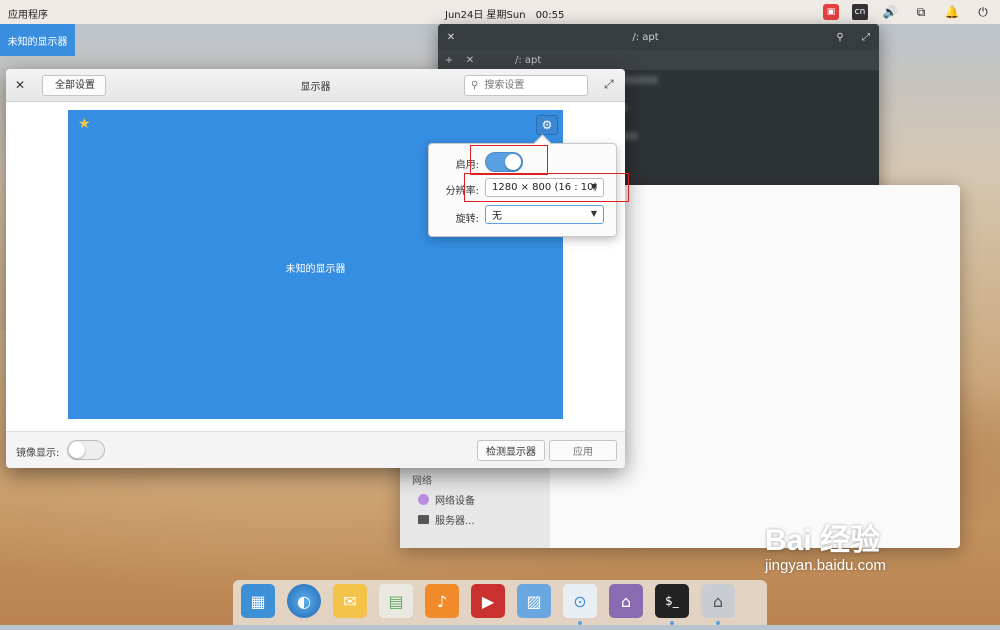  What do you see at coordinates (823, 540) in the screenshot?
I see `watermark-logo-text: Bai 经验` at bounding box center [823, 540].